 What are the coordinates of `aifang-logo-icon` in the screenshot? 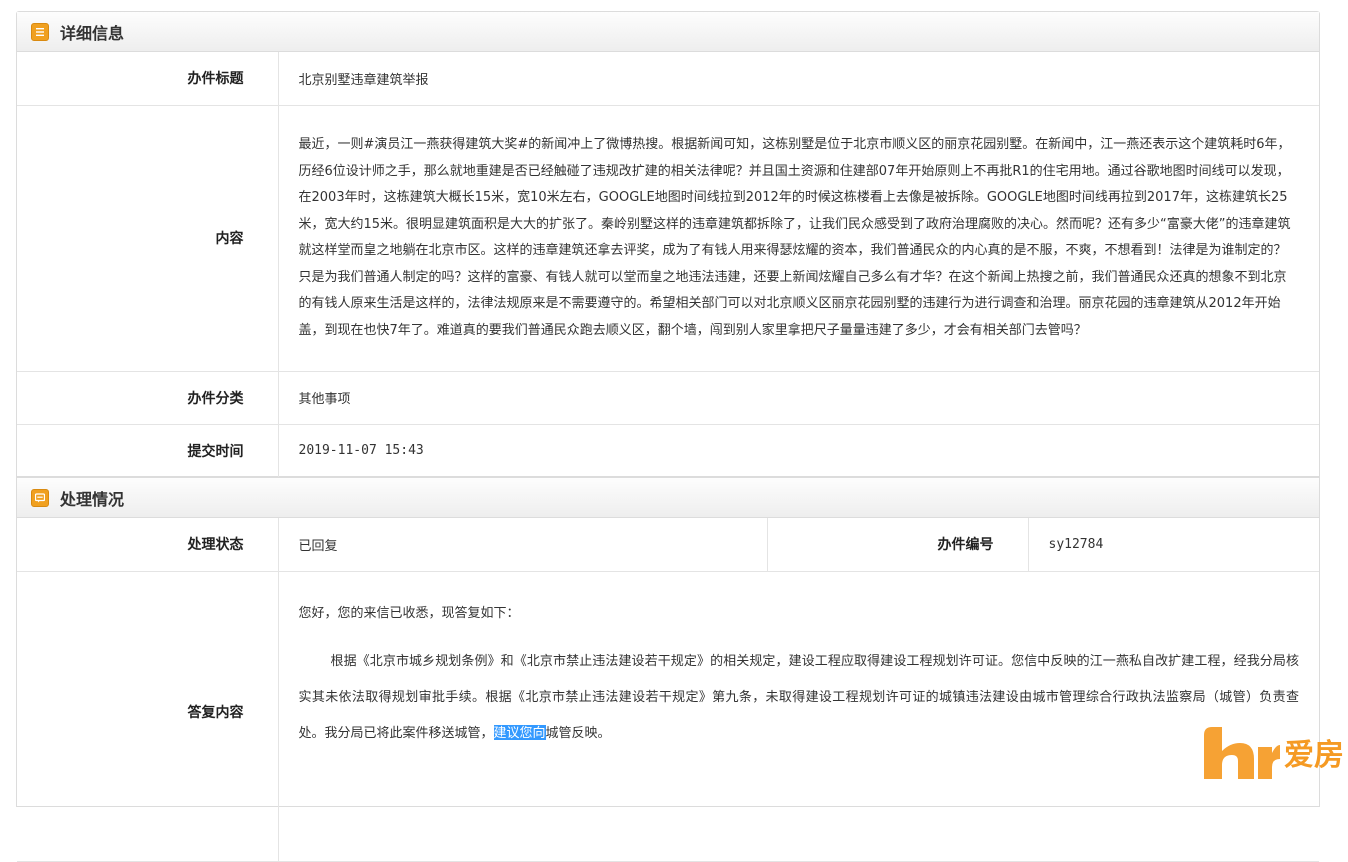 It's located at (1242, 753).